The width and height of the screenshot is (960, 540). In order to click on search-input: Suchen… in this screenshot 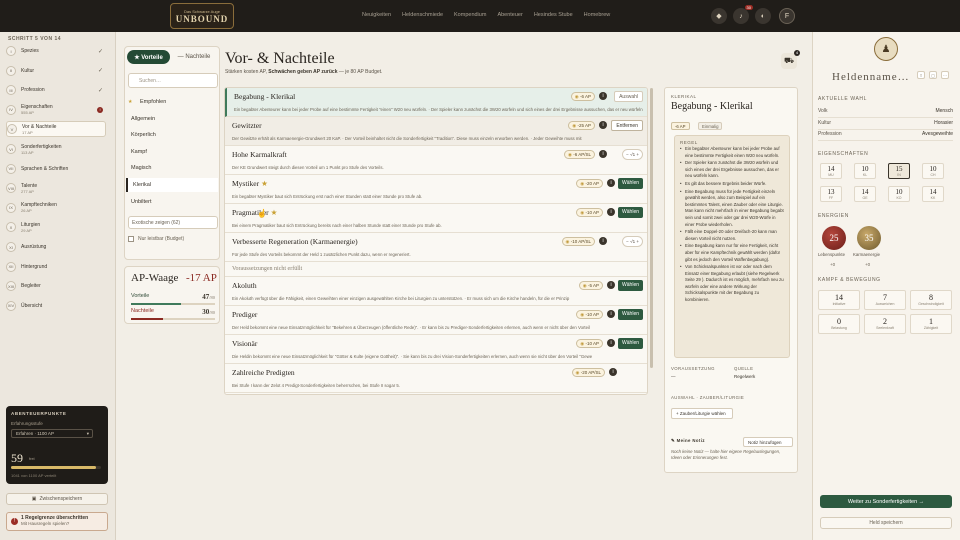, I will do `click(173, 80)`.